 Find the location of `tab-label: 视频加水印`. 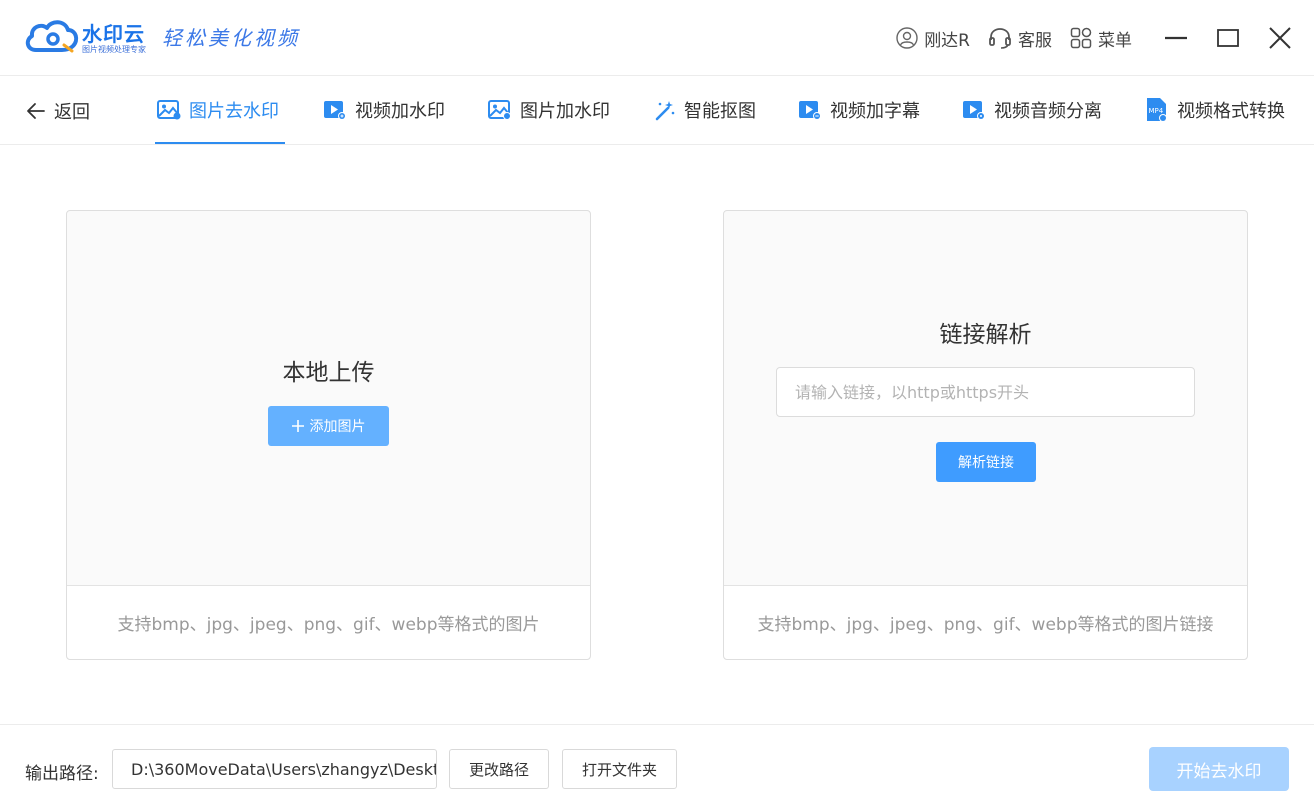

tab-label: 视频加水印 is located at coordinates (400, 111).